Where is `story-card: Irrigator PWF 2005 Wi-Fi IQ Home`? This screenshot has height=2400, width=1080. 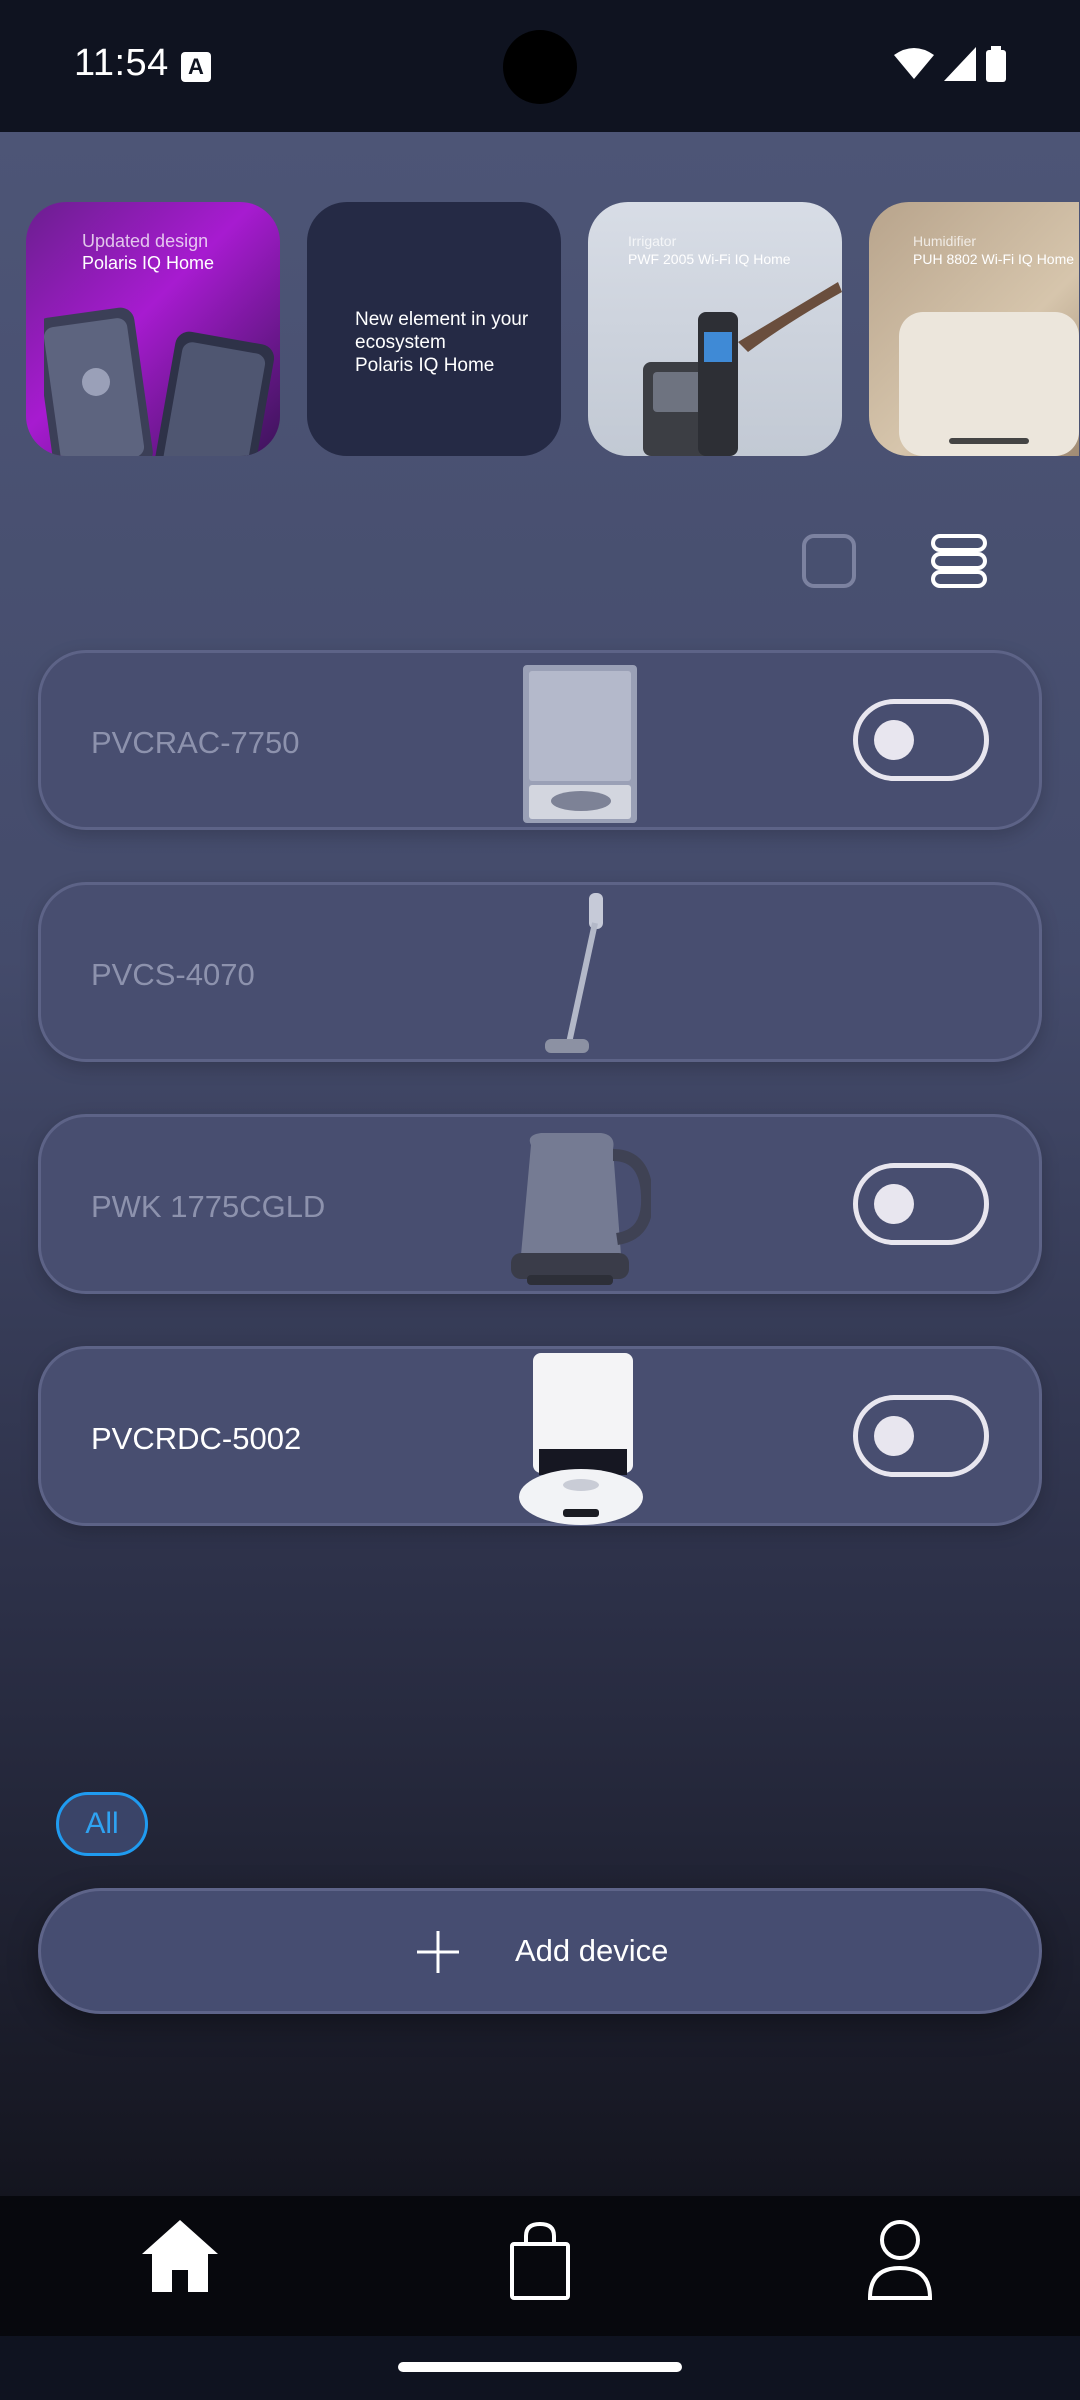
story-card: Irrigator PWF 2005 Wi-Fi IQ Home is located at coordinates (715, 329).